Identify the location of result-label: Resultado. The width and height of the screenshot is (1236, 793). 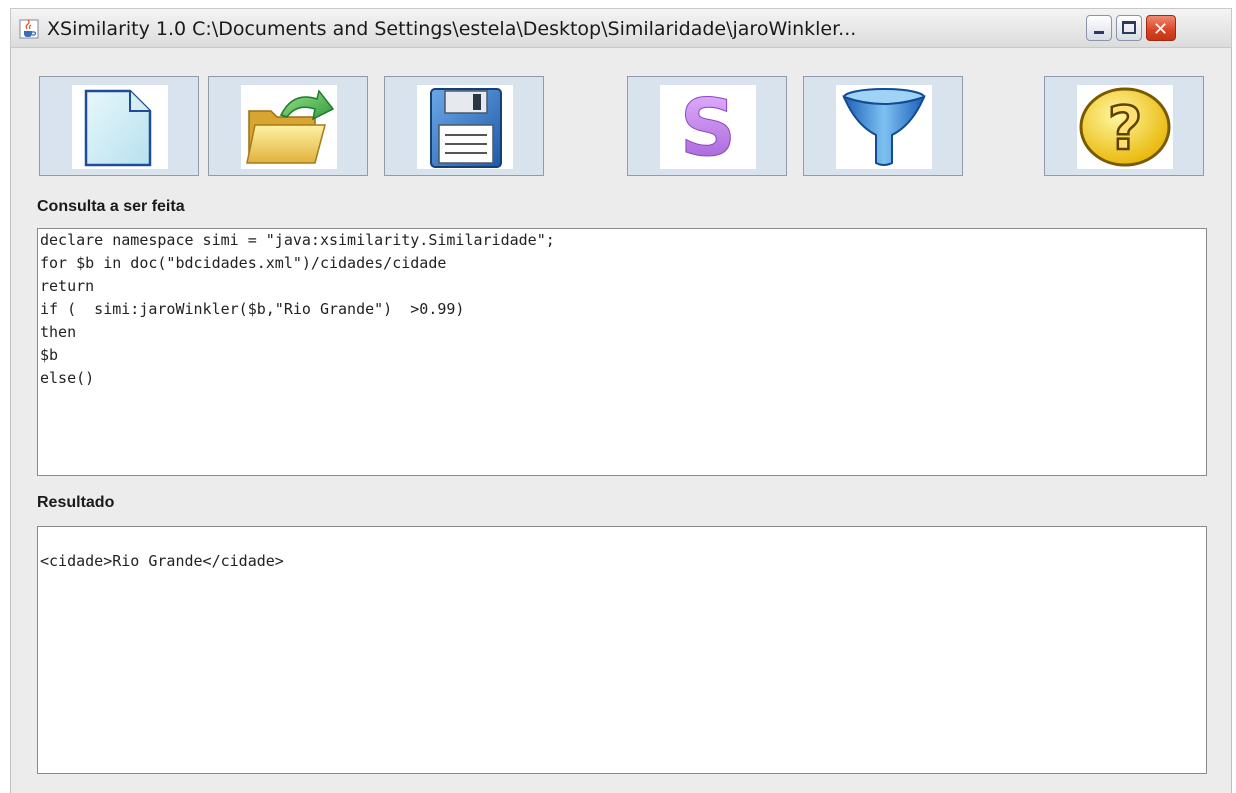
(76, 502).